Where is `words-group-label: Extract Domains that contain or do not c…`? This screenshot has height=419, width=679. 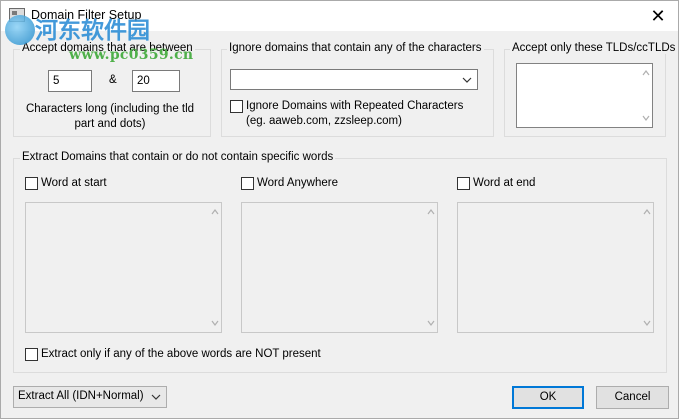 words-group-label: Extract Domains that contain or do not c… is located at coordinates (178, 157).